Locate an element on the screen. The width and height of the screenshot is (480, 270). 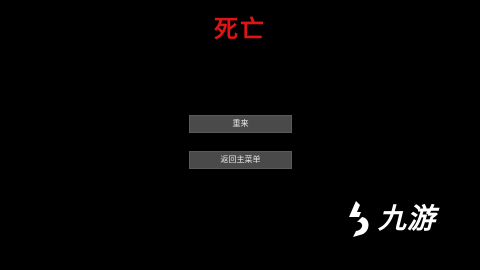
retry-button: 重来 is located at coordinates (240, 124).